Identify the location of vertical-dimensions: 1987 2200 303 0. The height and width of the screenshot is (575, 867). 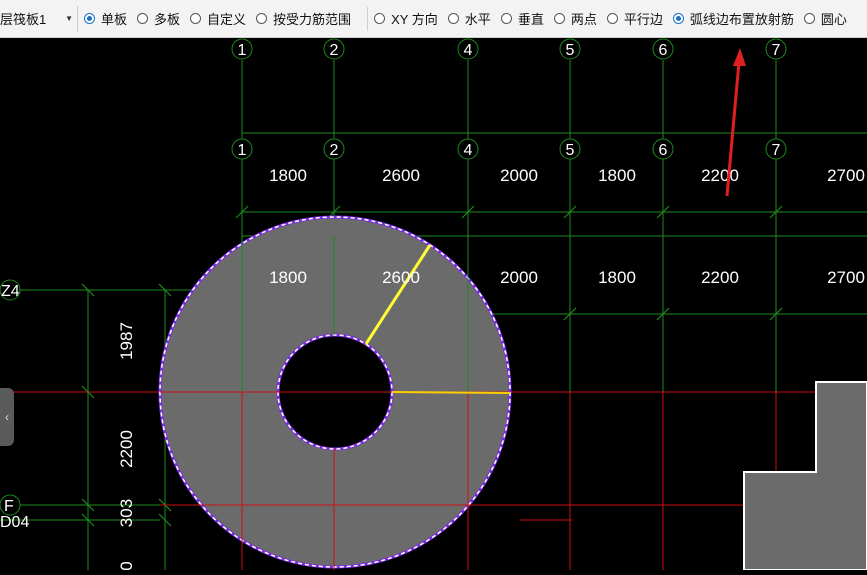
(126, 446).